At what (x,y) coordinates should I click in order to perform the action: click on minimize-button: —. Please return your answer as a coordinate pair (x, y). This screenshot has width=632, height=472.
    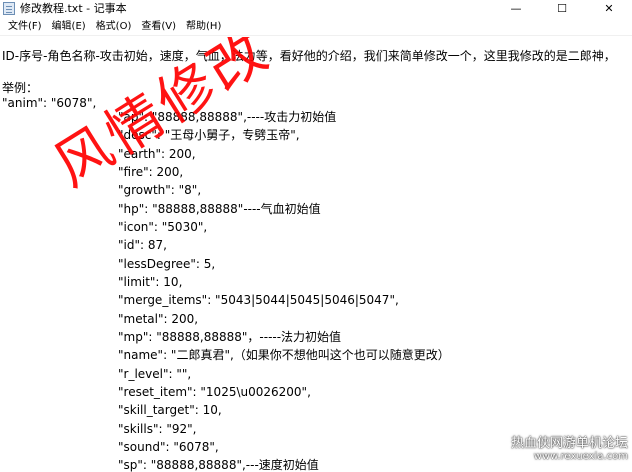
    Looking at the image, I should click on (516, 8).